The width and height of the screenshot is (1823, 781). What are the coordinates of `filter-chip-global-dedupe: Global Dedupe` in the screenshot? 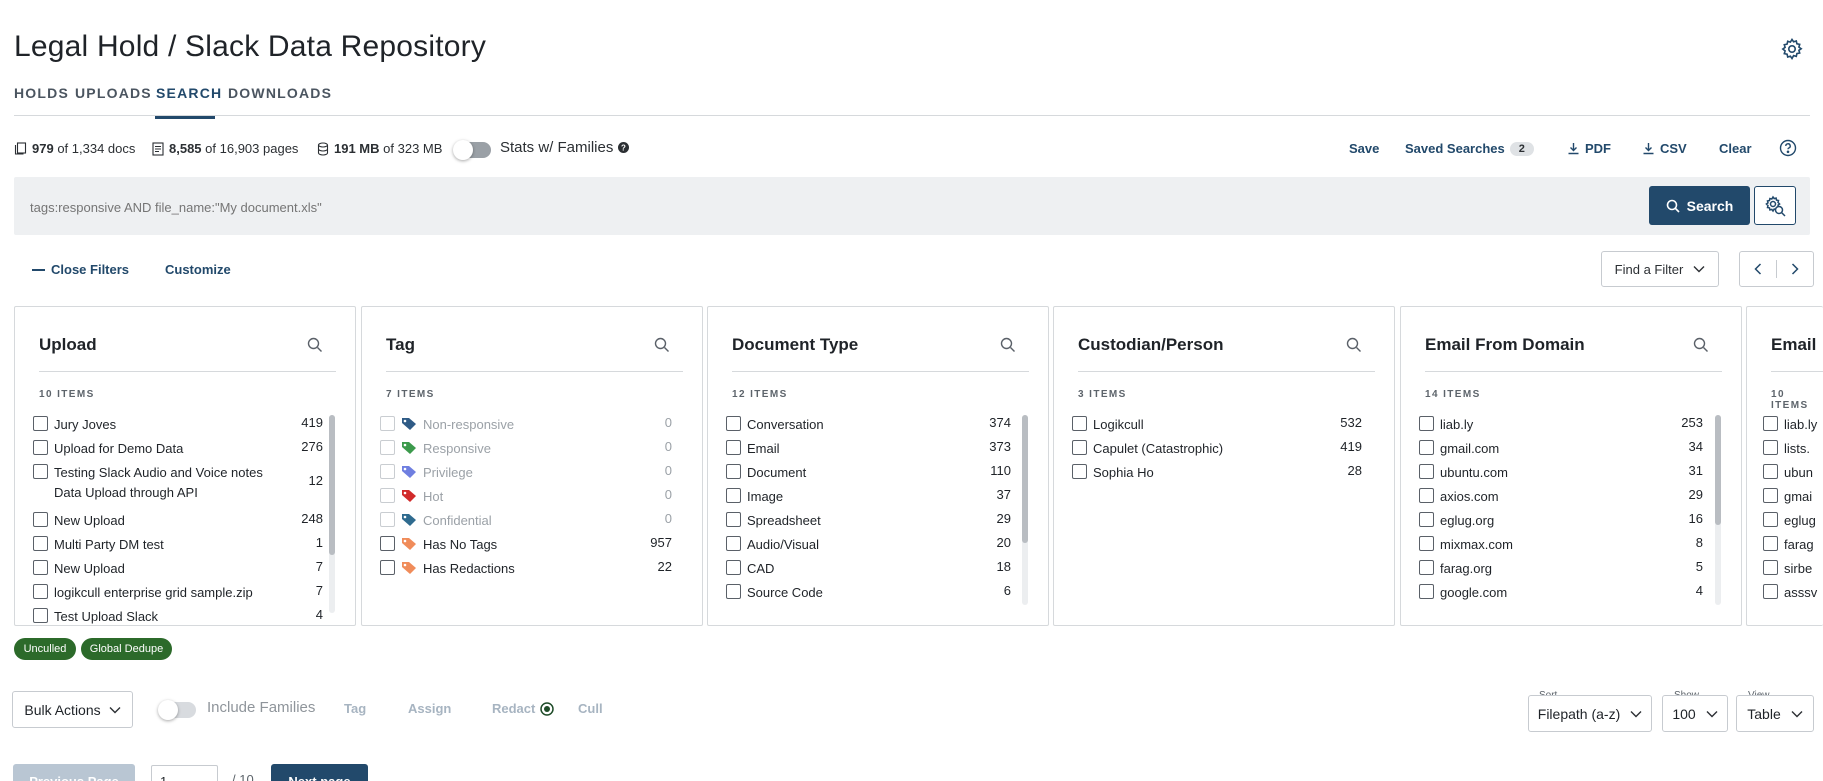 It's located at (126, 649).